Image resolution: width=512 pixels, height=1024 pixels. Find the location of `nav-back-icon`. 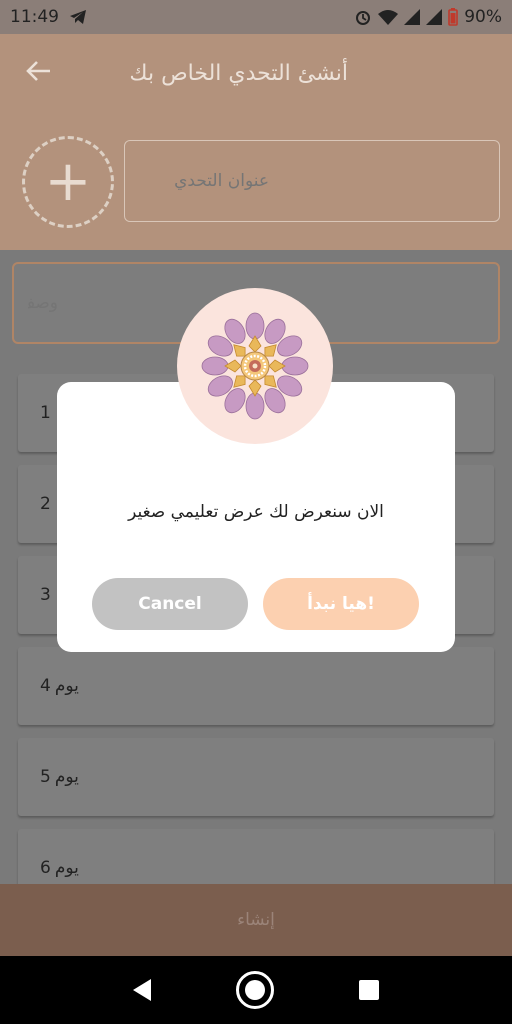

nav-back-icon is located at coordinates (141, 990).